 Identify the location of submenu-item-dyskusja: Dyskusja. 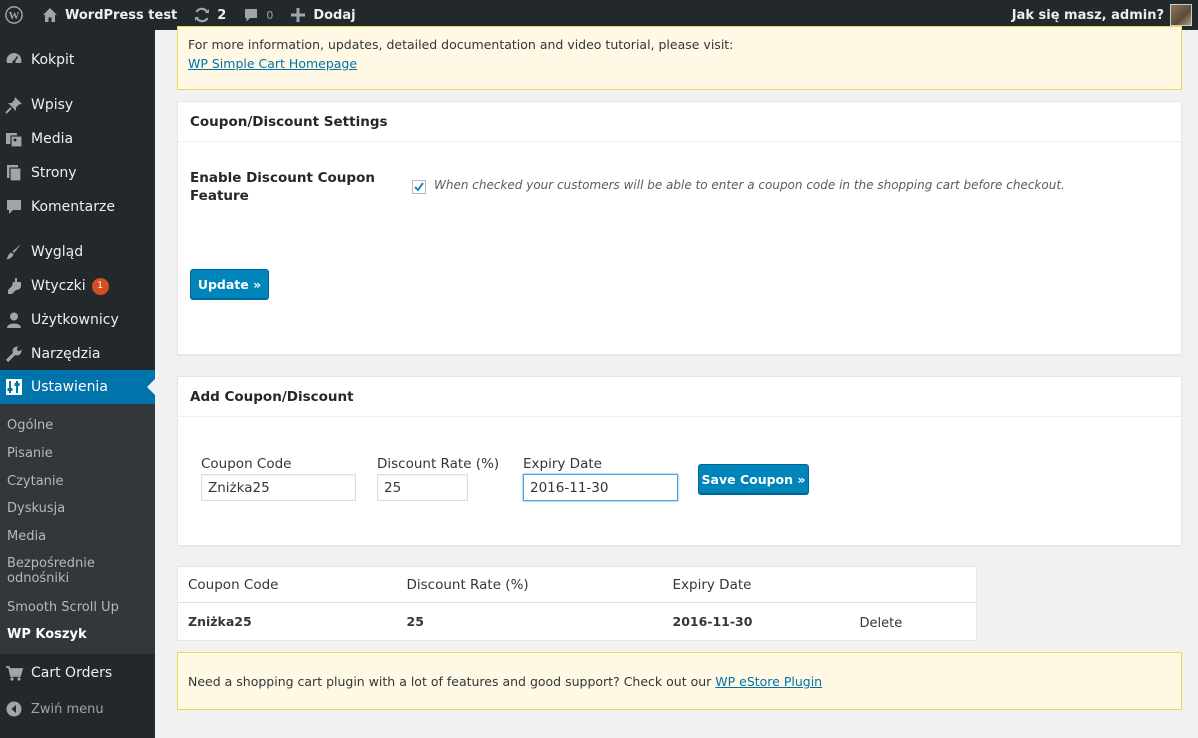
(77, 508).